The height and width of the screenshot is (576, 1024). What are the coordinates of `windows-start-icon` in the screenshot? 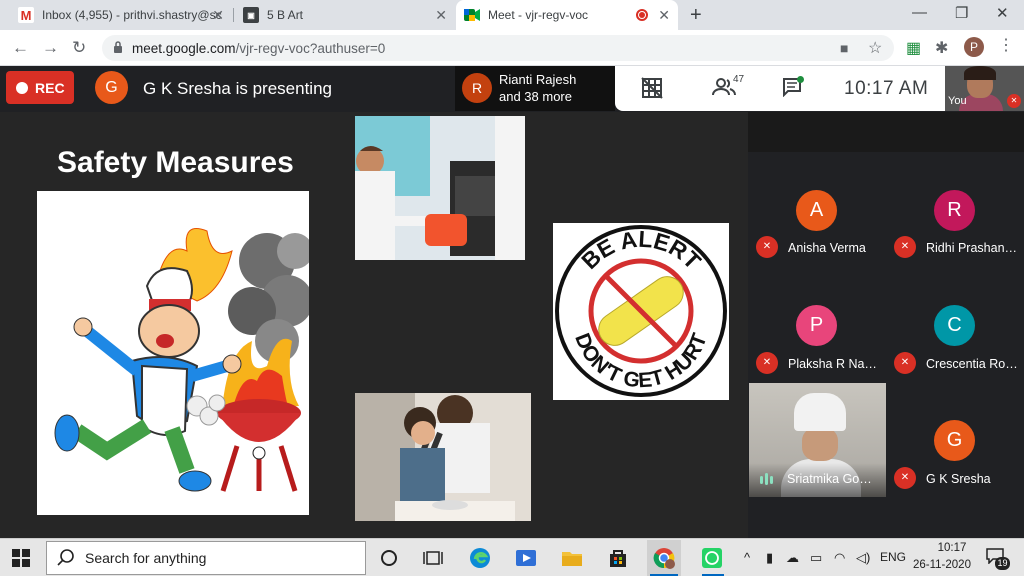 It's located at (21, 558).